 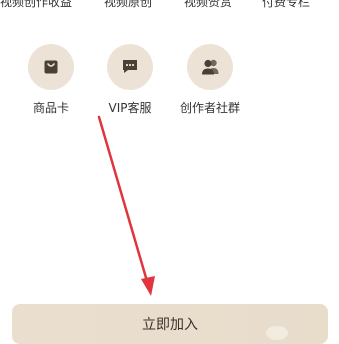 I want to click on feature-row-top: 视频创作收益 视频原创 视频赞赏 付费专栏, so click(x=169, y=7).